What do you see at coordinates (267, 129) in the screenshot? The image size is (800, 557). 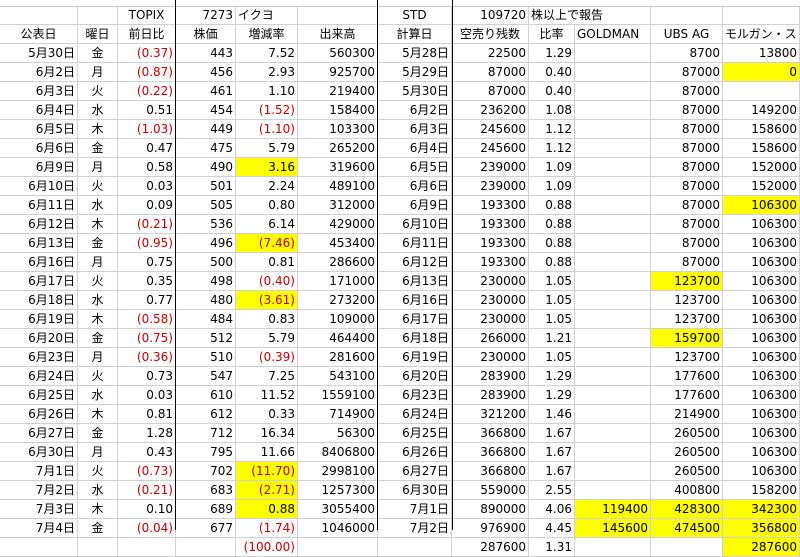 I see `cell-chg: (1.10)` at bounding box center [267, 129].